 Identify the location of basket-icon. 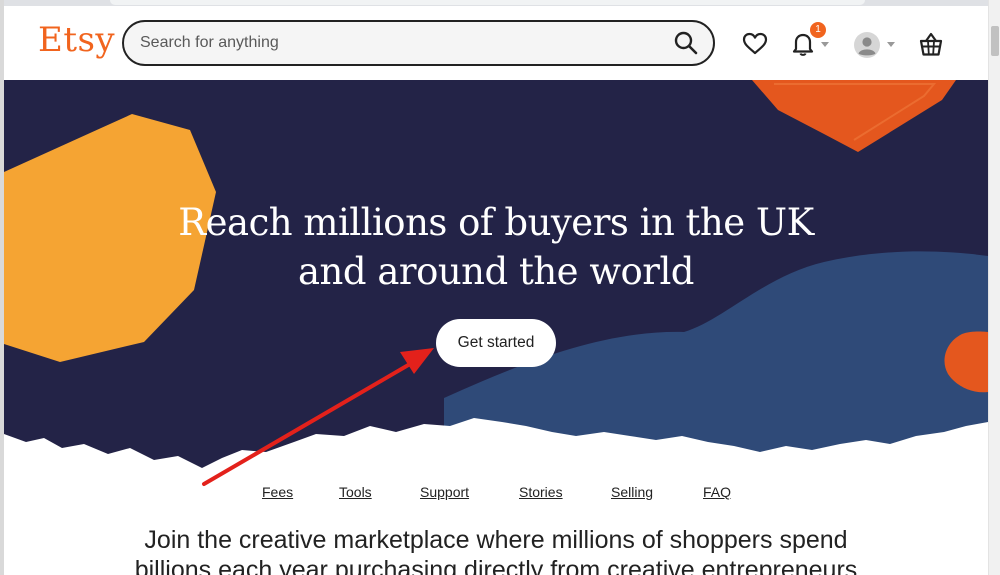
(931, 44).